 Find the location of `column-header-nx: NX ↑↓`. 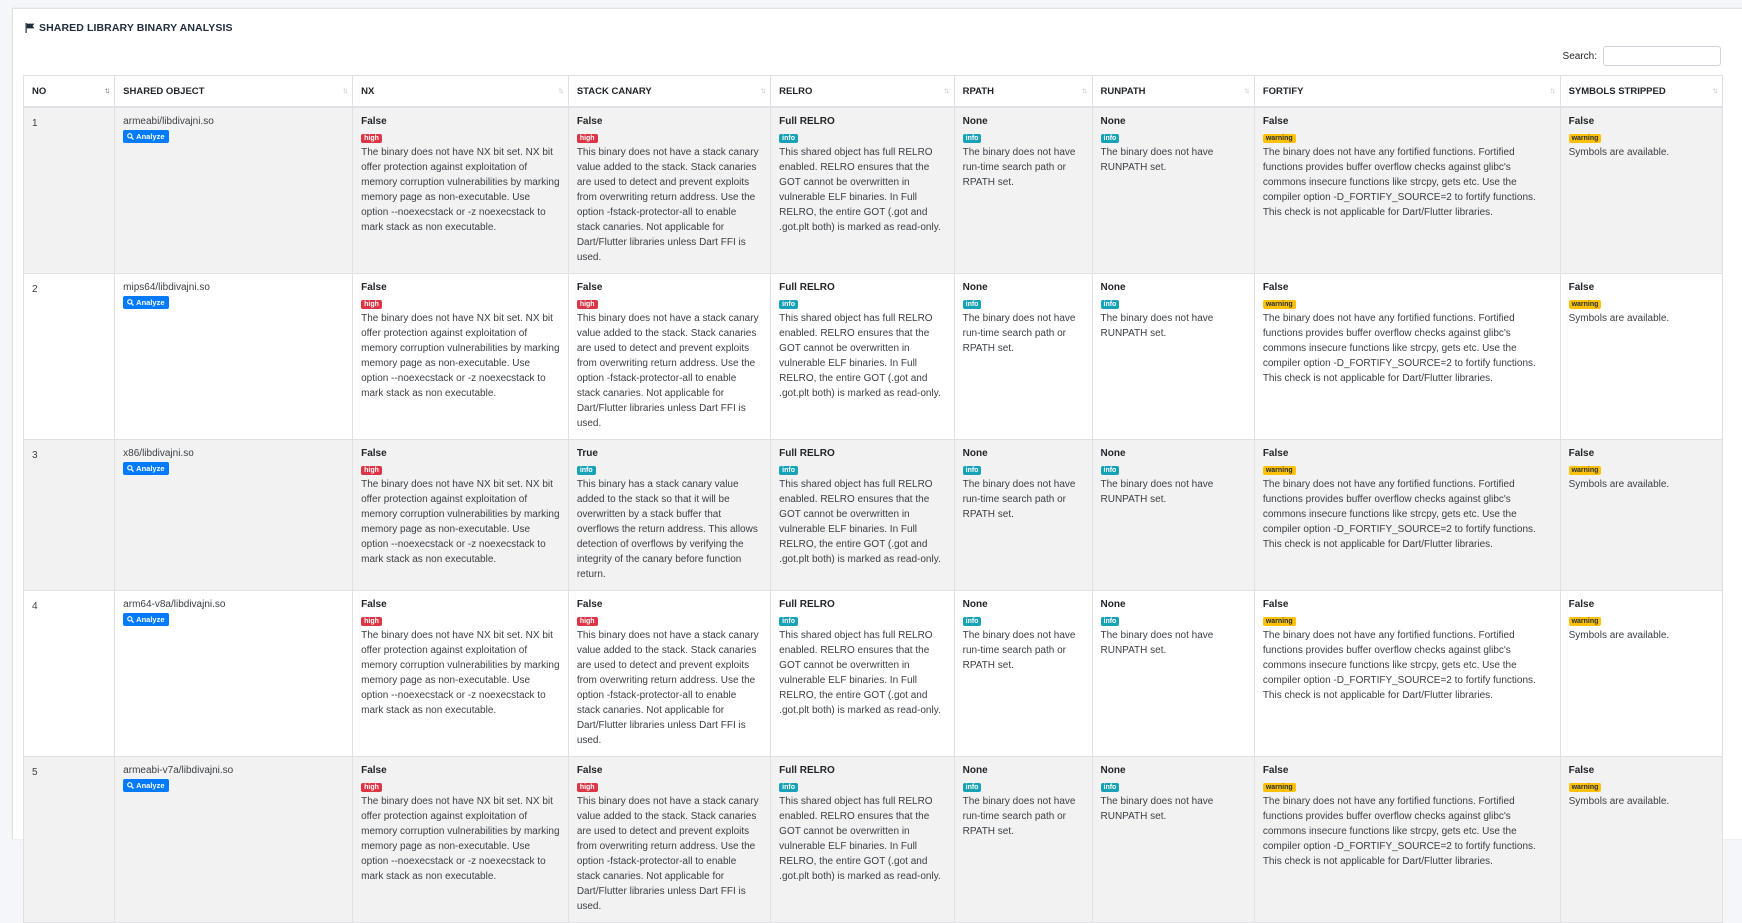

column-header-nx: NX ↑↓ is located at coordinates (460, 91).